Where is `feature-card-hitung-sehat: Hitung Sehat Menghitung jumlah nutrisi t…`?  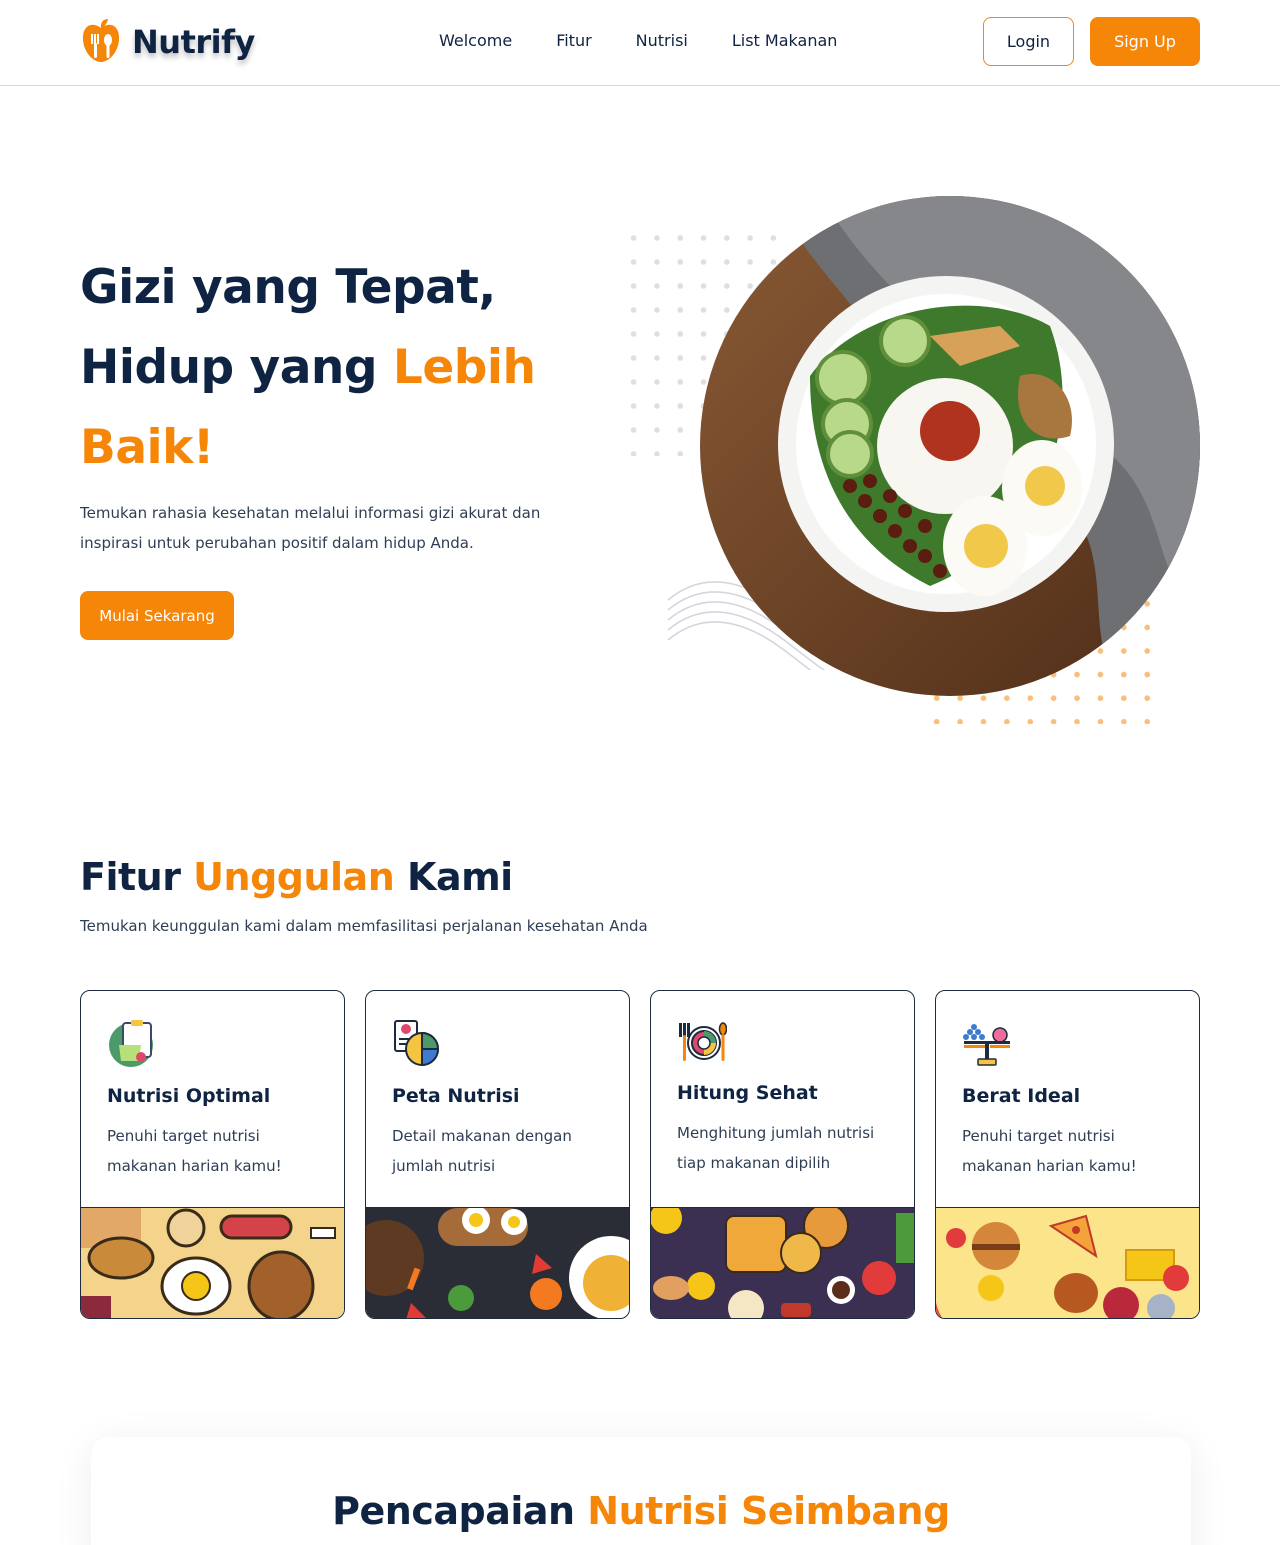
feature-card-hitung-sehat: Hitung Sehat Menghitung jumlah nutrisi t… is located at coordinates (782, 1154).